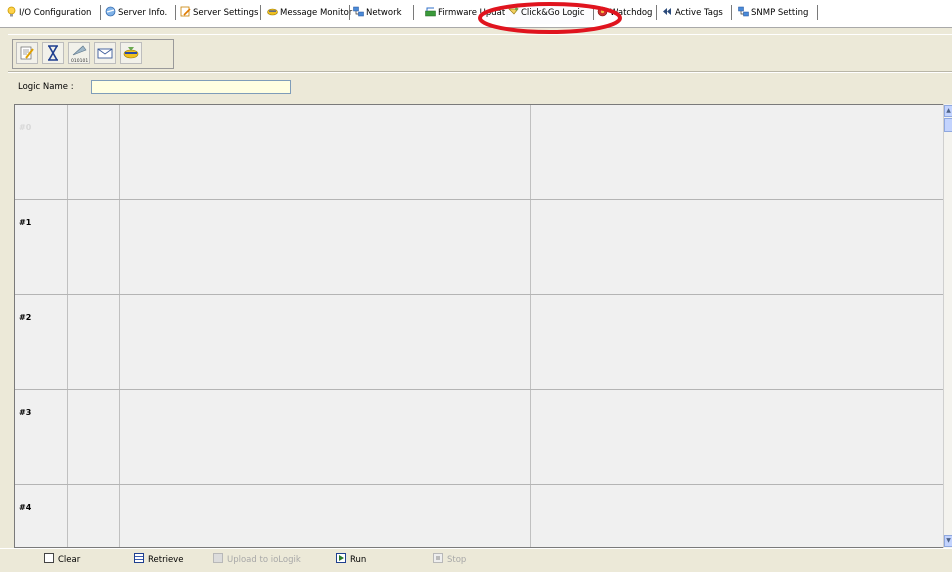 The height and width of the screenshot is (572, 952). I want to click on tab-message-monitor: Message Monitor, so click(308, 13).